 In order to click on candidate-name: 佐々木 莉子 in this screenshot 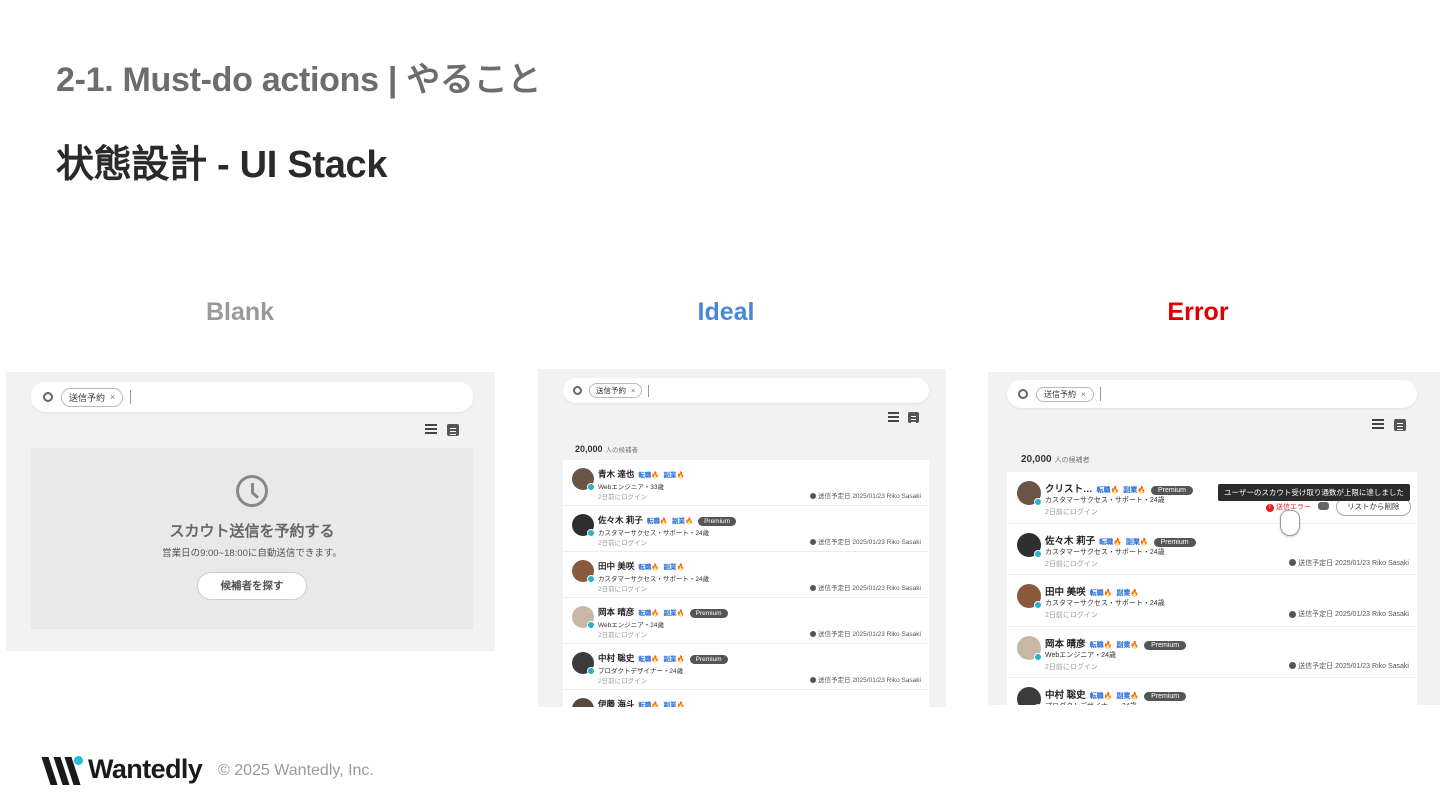, I will do `click(620, 520)`.